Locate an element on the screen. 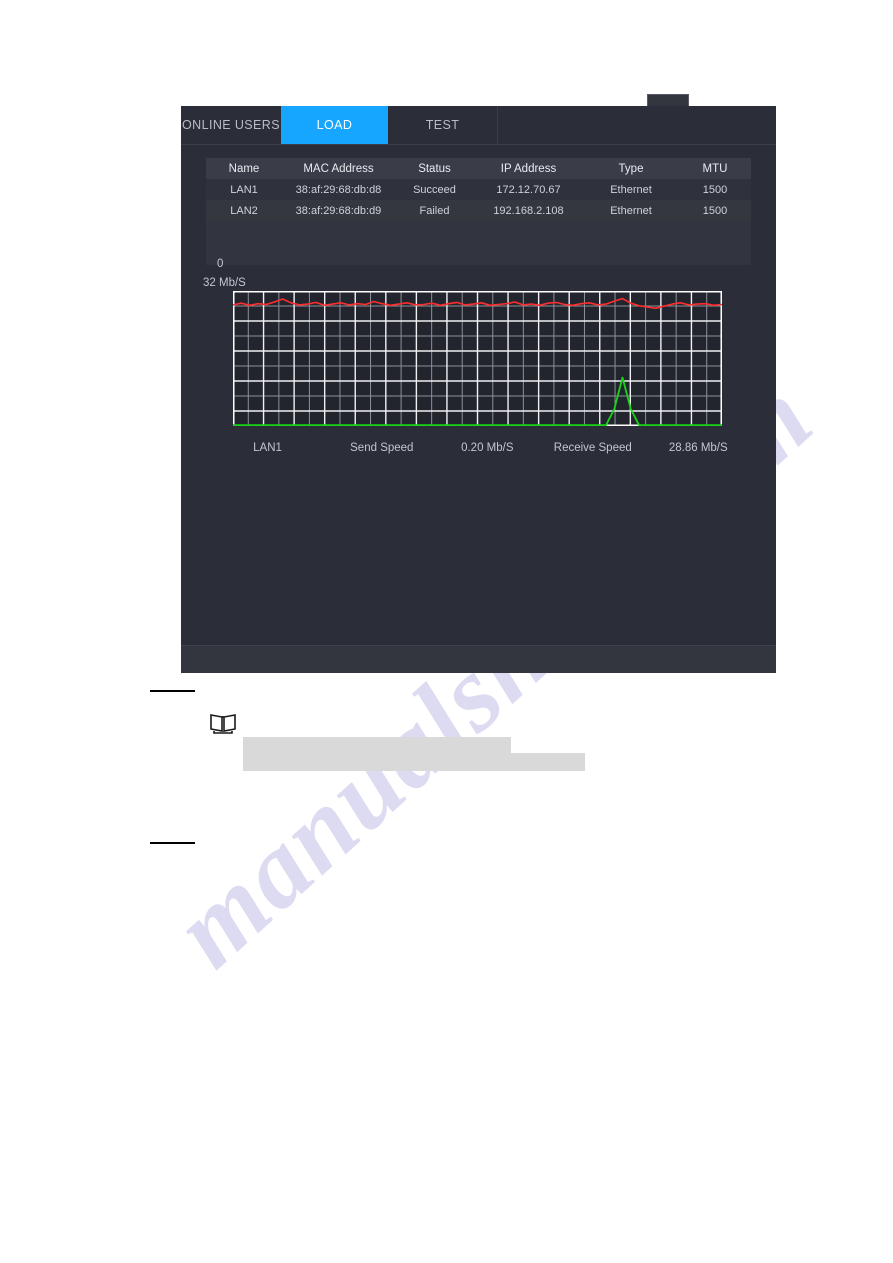 This screenshot has width=893, height=1263. tab-bar: ONLINE USERS LOAD TEST is located at coordinates (478, 125).